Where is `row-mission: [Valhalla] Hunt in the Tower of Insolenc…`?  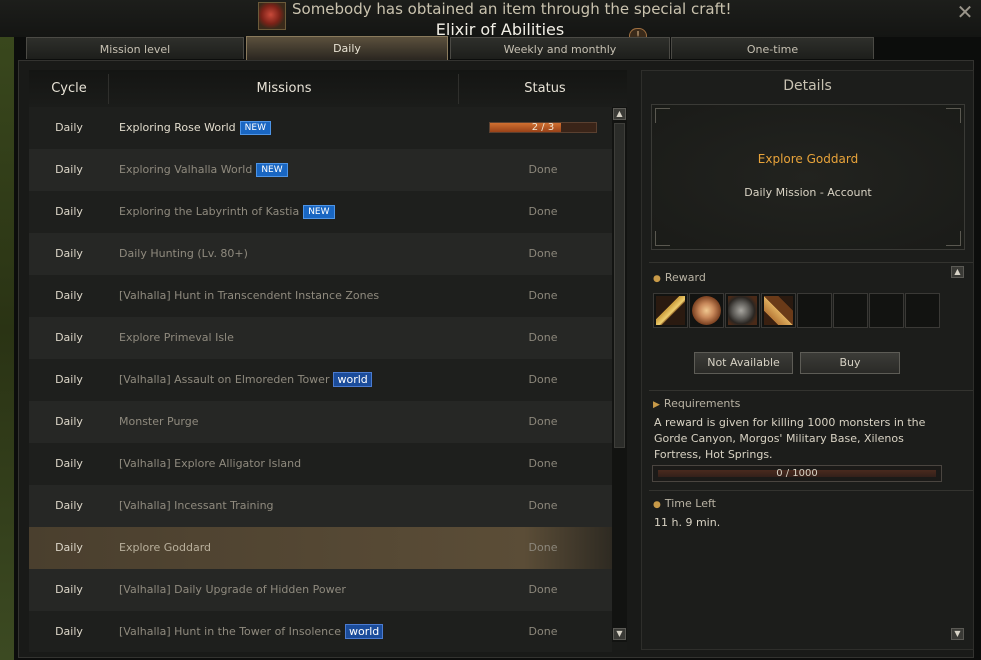
row-mission: [Valhalla] Hunt in the Tower of Insolenc… is located at coordinates (251, 631).